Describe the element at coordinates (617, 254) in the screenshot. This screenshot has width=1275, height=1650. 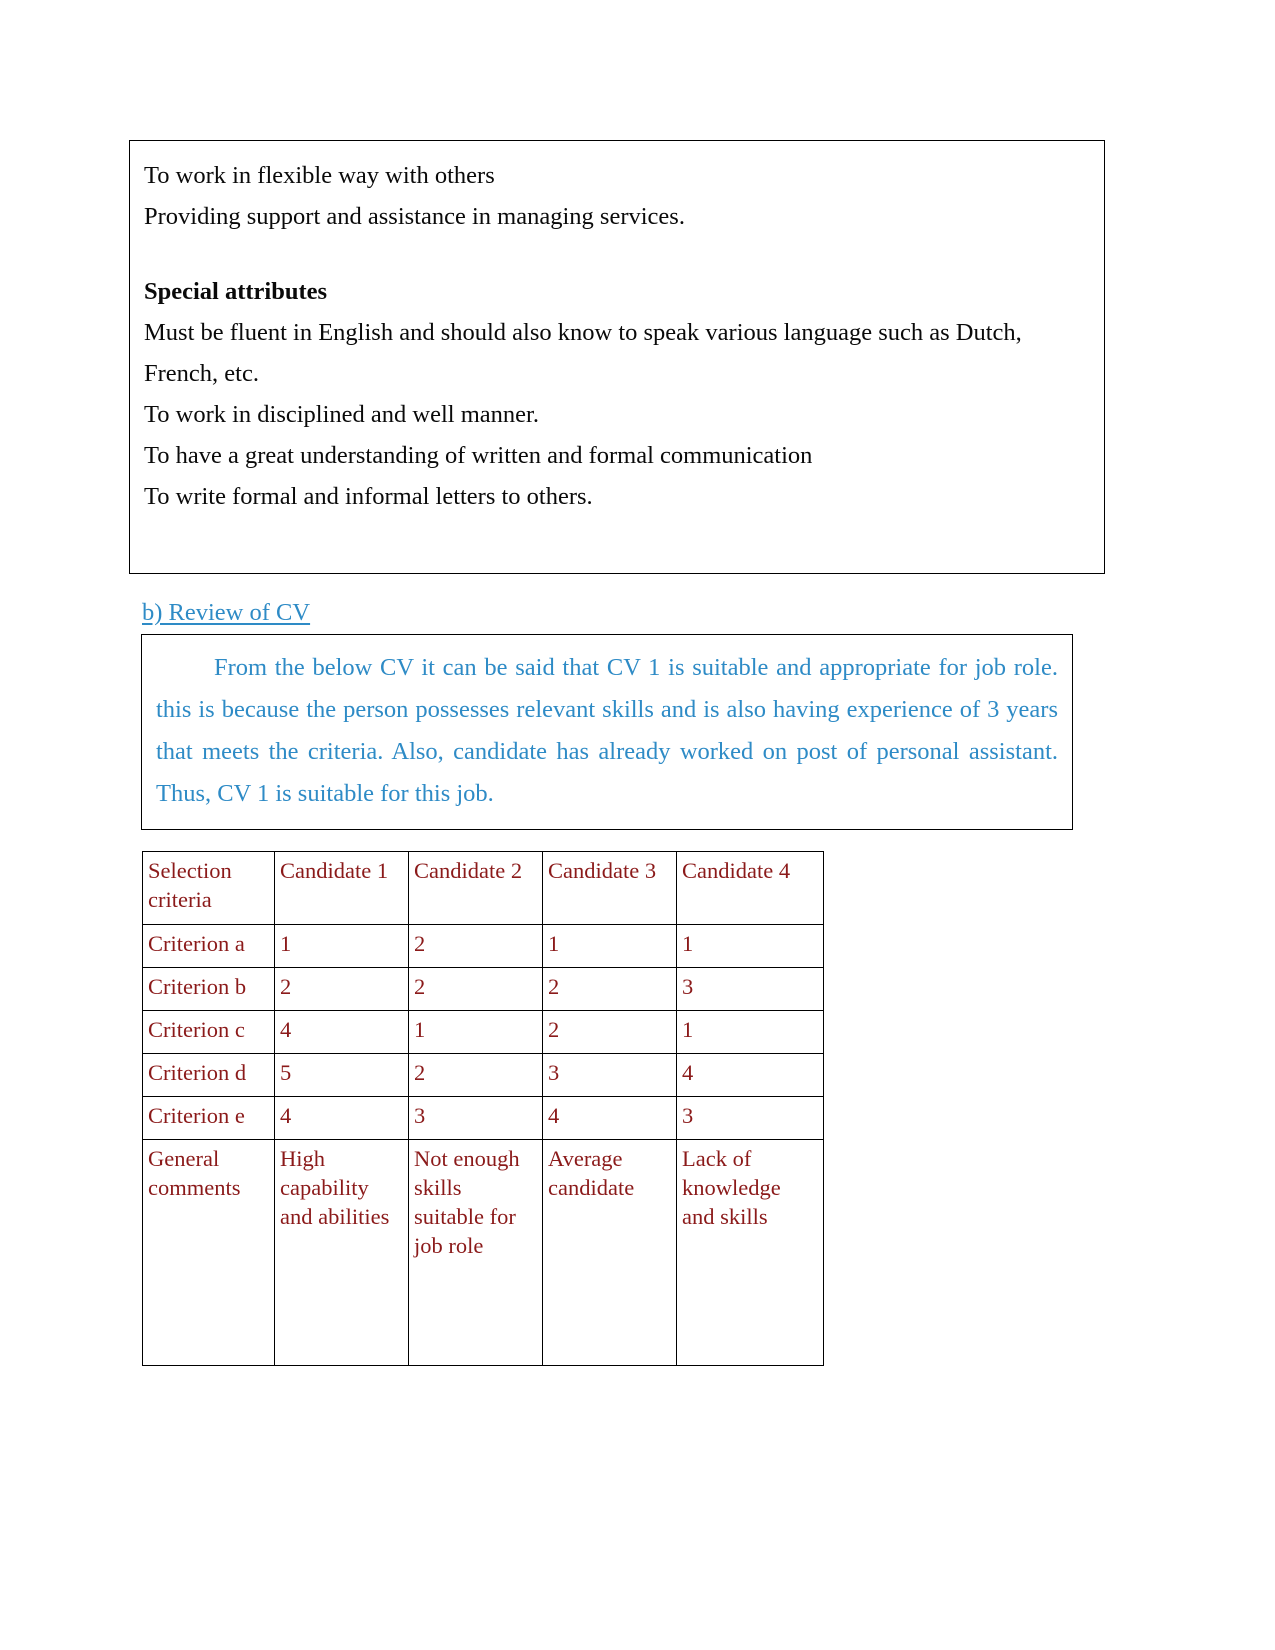
I see `jd-spacer` at that location.